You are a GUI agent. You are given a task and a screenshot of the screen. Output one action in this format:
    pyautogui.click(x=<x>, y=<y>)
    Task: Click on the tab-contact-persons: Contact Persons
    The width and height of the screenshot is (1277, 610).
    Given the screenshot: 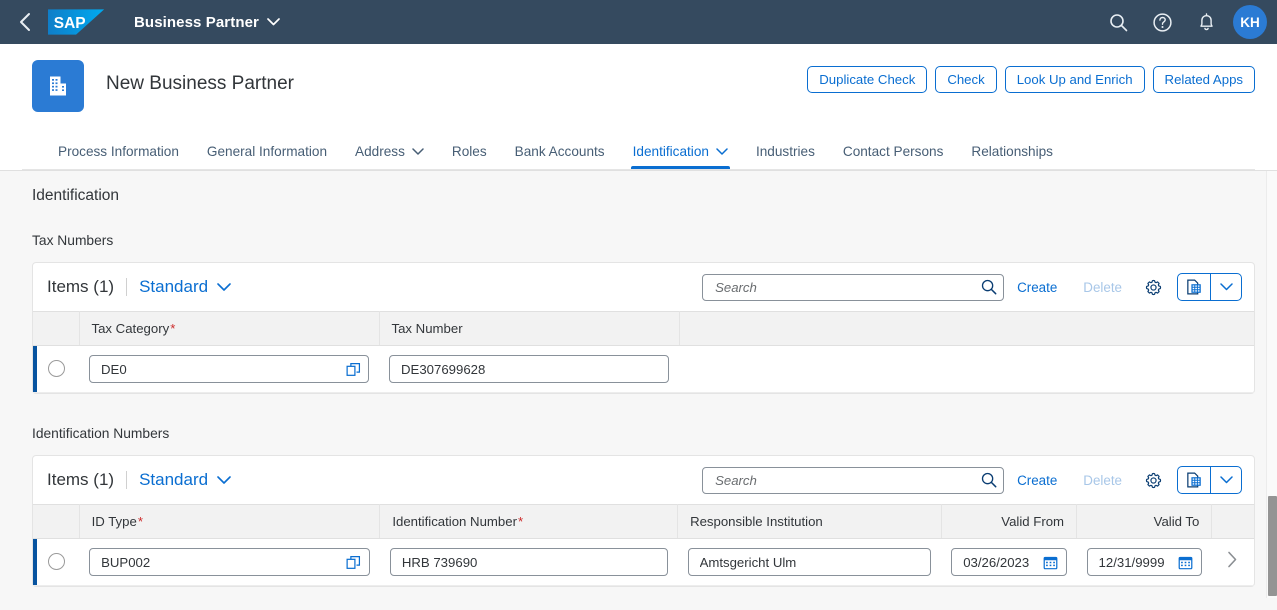 What is the action you would take?
    pyautogui.click(x=893, y=156)
    